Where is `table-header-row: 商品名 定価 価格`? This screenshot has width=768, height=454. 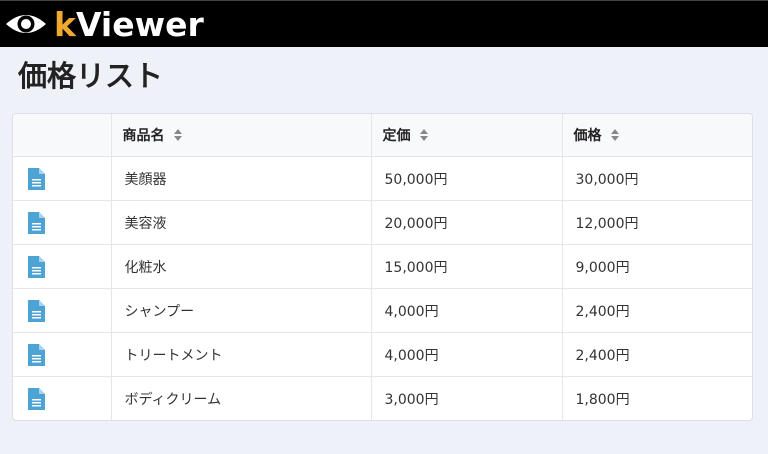
table-header-row: 商品名 定価 価格 is located at coordinates (382, 135).